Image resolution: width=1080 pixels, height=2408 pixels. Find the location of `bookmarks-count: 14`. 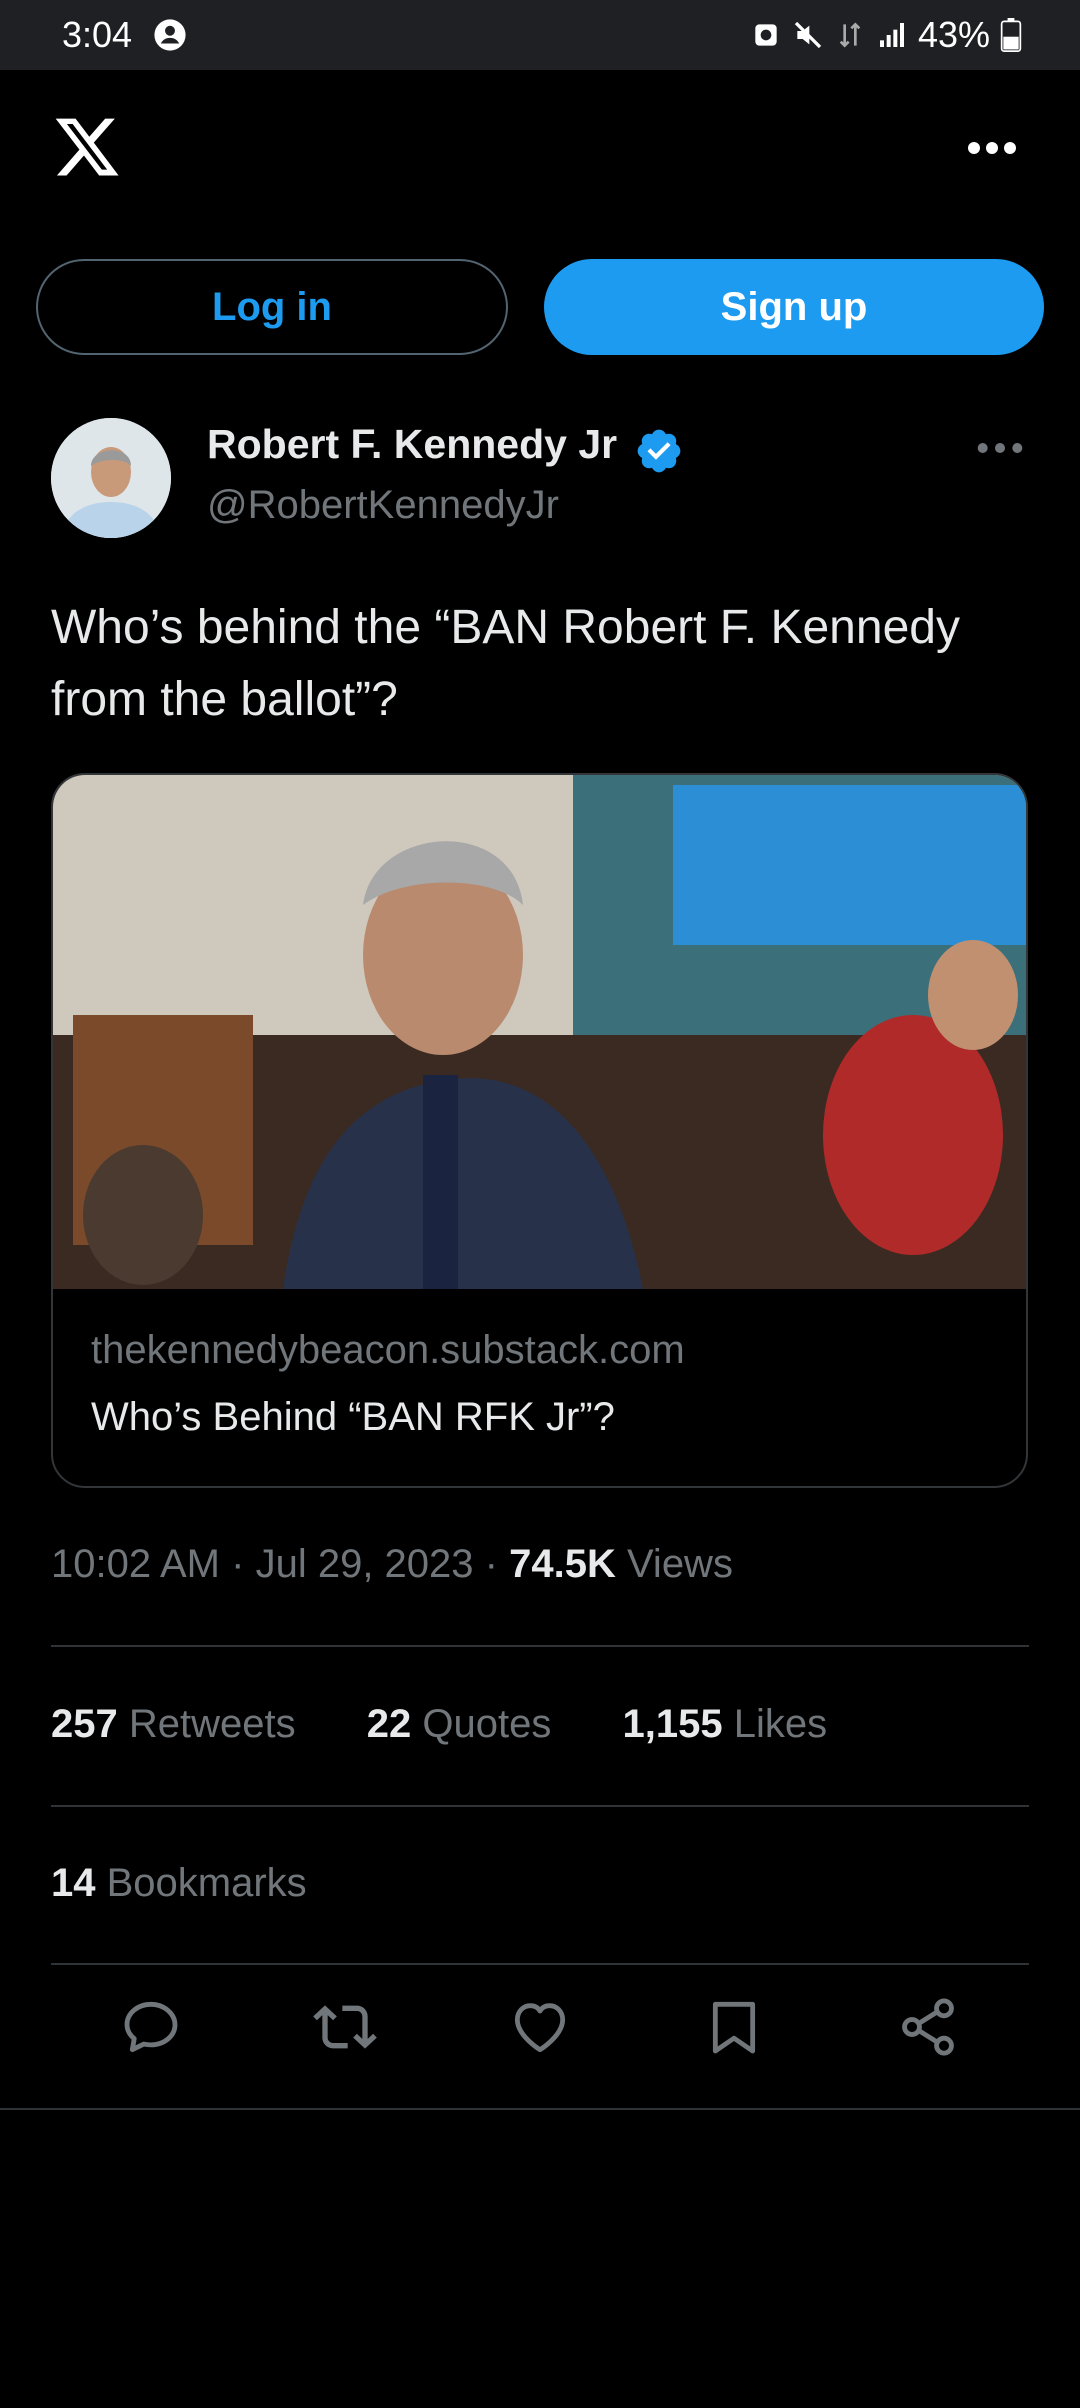

bookmarks-count: 14 is located at coordinates (73, 1883).